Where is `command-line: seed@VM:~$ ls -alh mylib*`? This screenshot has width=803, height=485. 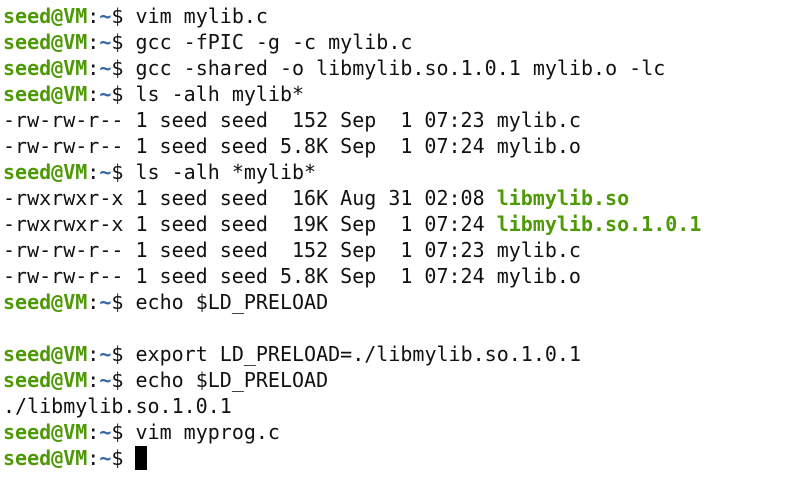 command-line: seed@VM:~$ ls -alh mylib* is located at coordinates (403, 94).